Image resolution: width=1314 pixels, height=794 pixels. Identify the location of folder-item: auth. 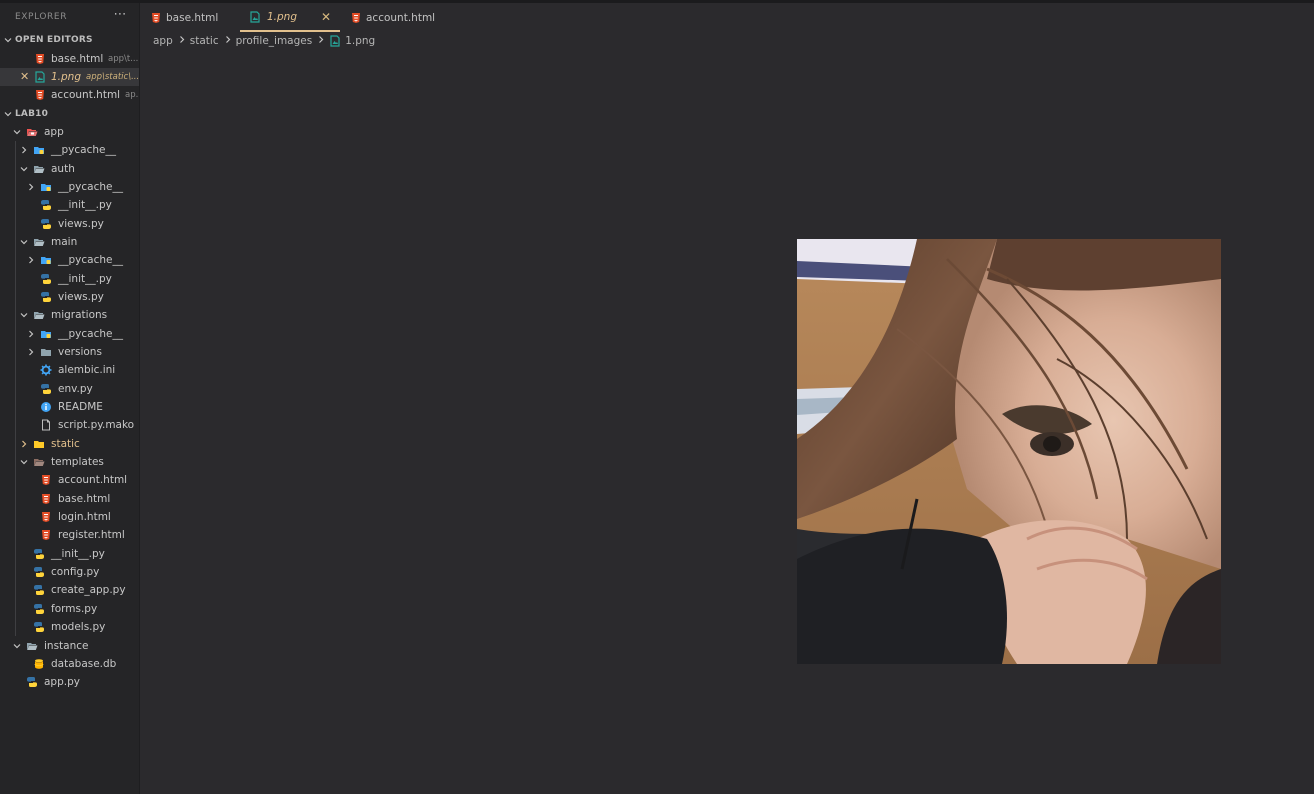
(69, 168).